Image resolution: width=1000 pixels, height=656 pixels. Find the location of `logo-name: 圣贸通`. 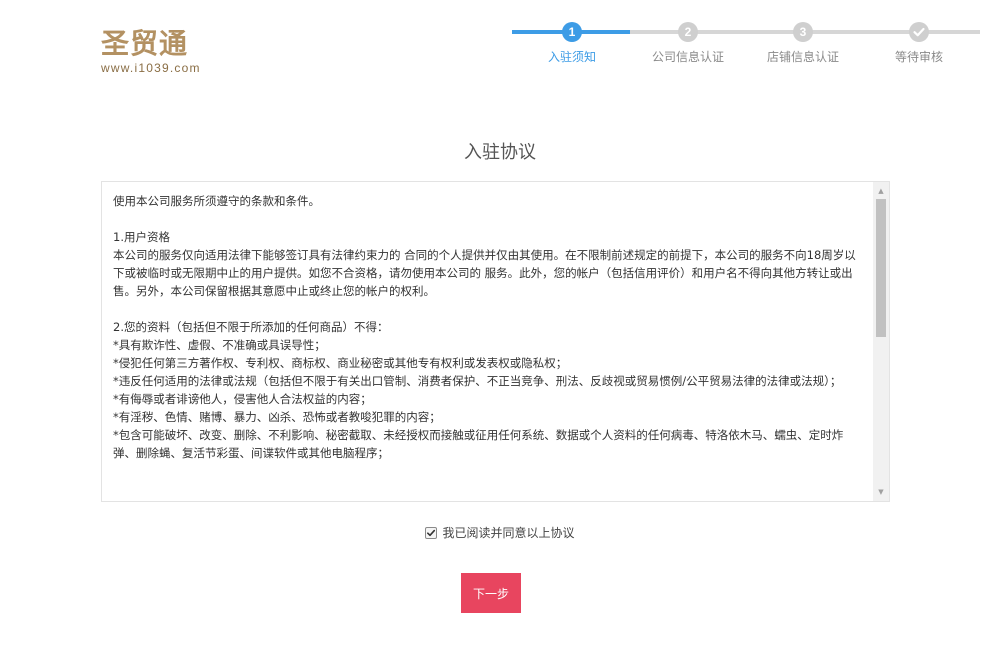

logo-name: 圣贸通 is located at coordinates (145, 43).